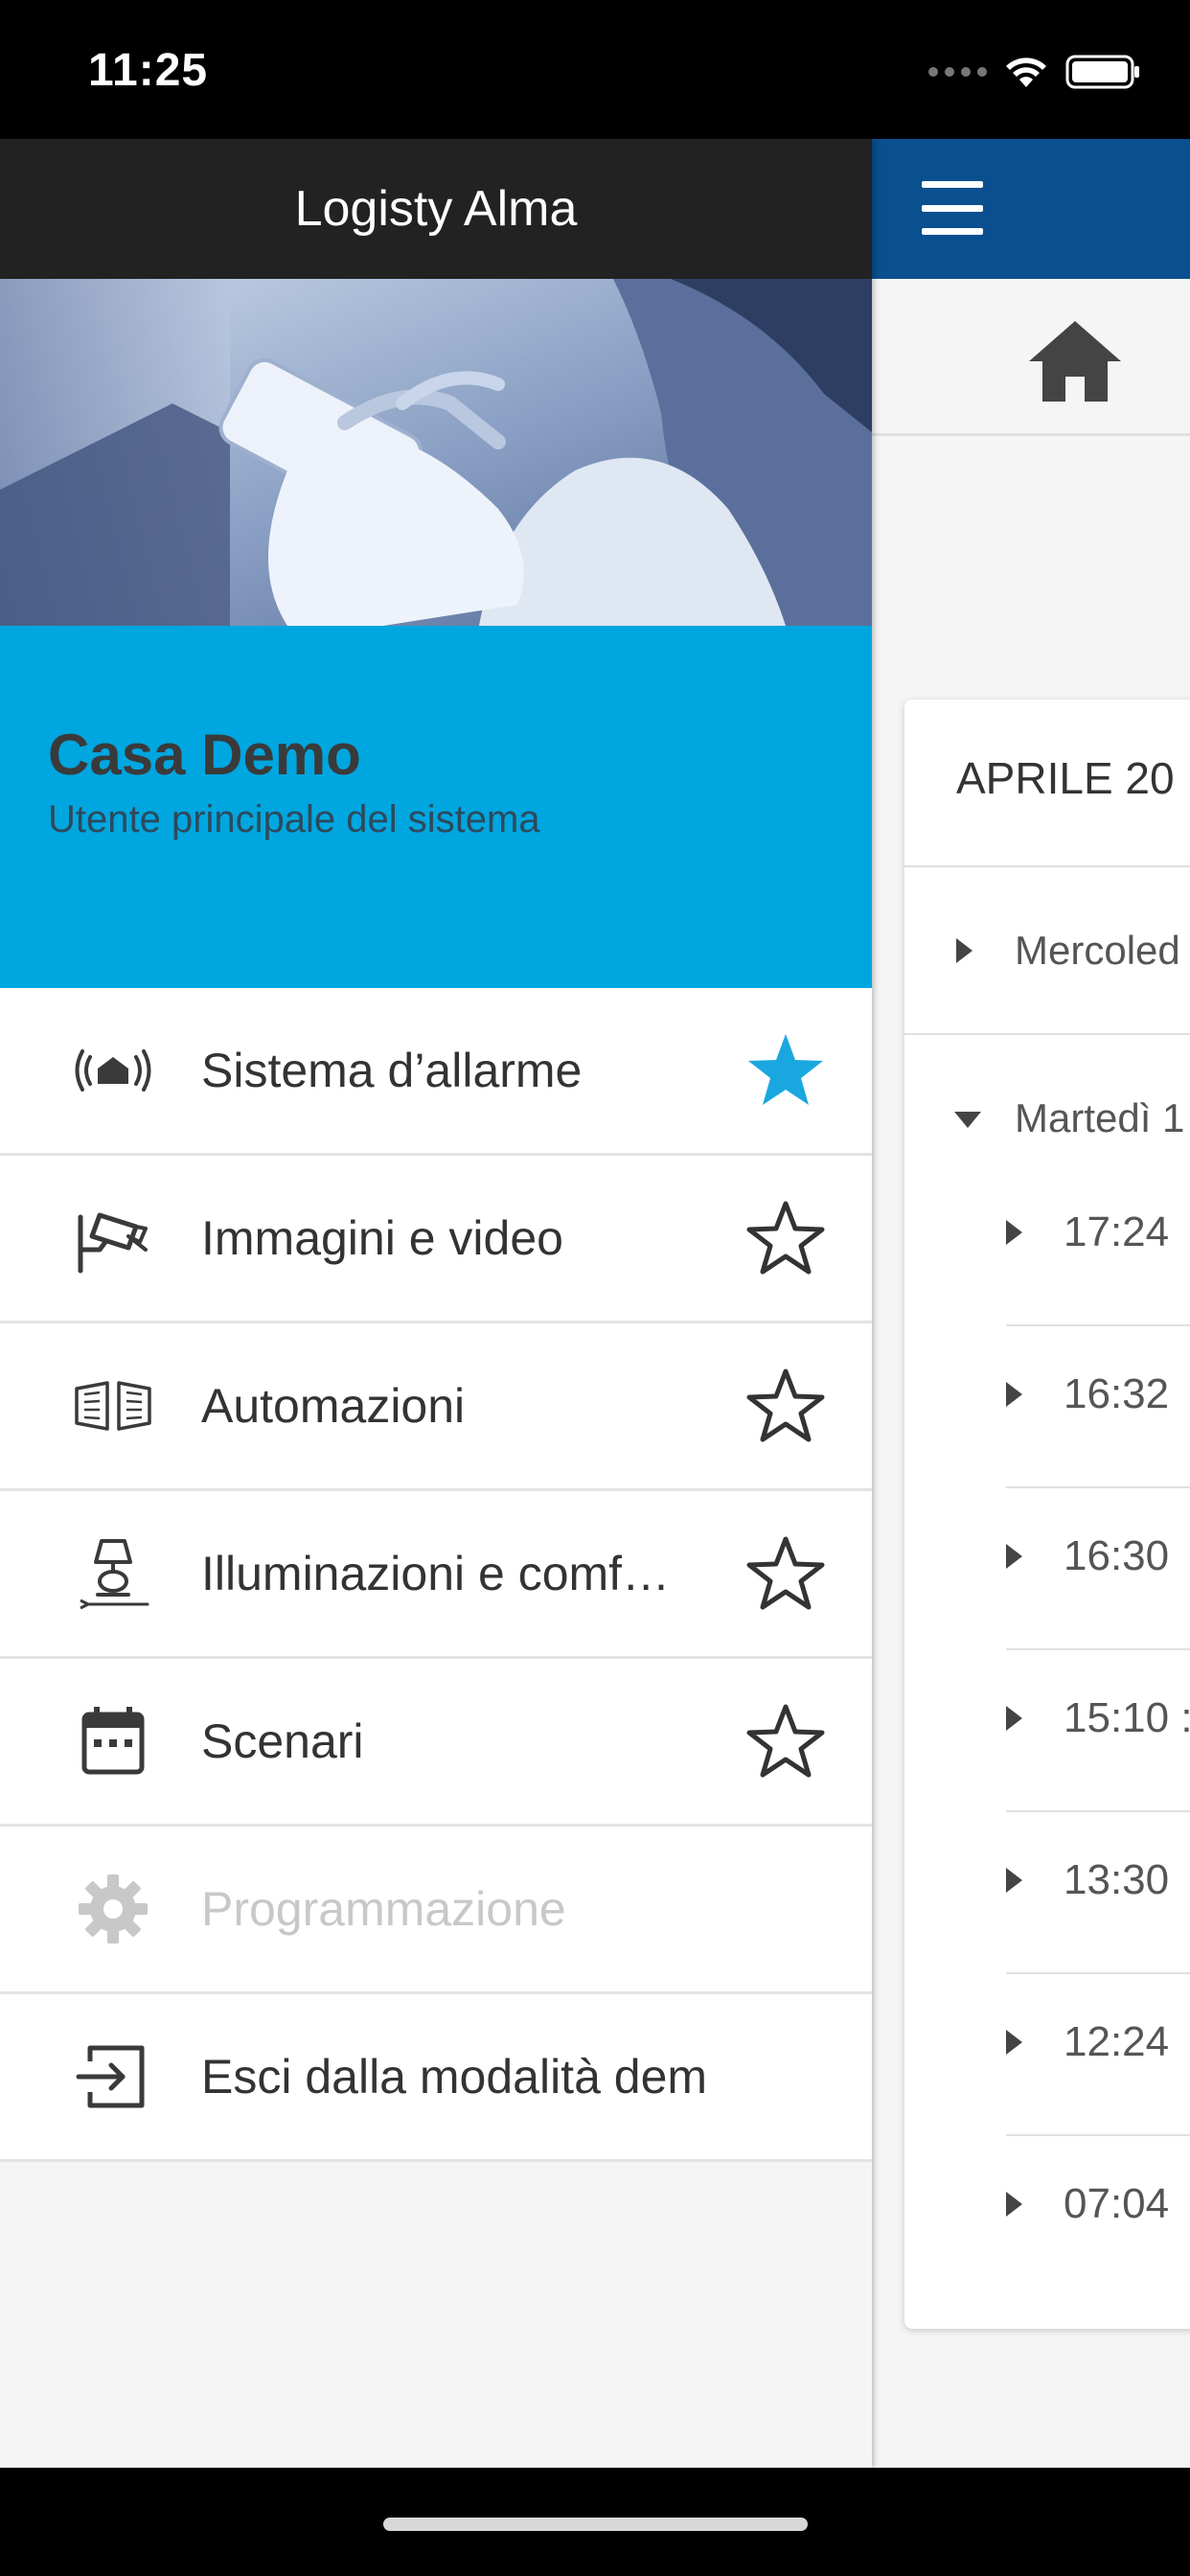  Describe the element at coordinates (968, 1120) in the screenshot. I see `collapse-arrow-icon` at that location.